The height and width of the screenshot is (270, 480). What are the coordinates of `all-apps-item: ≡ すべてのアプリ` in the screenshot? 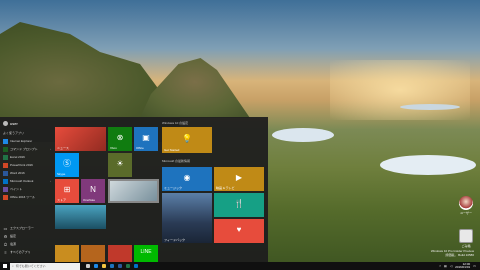 It's located at (27, 252).